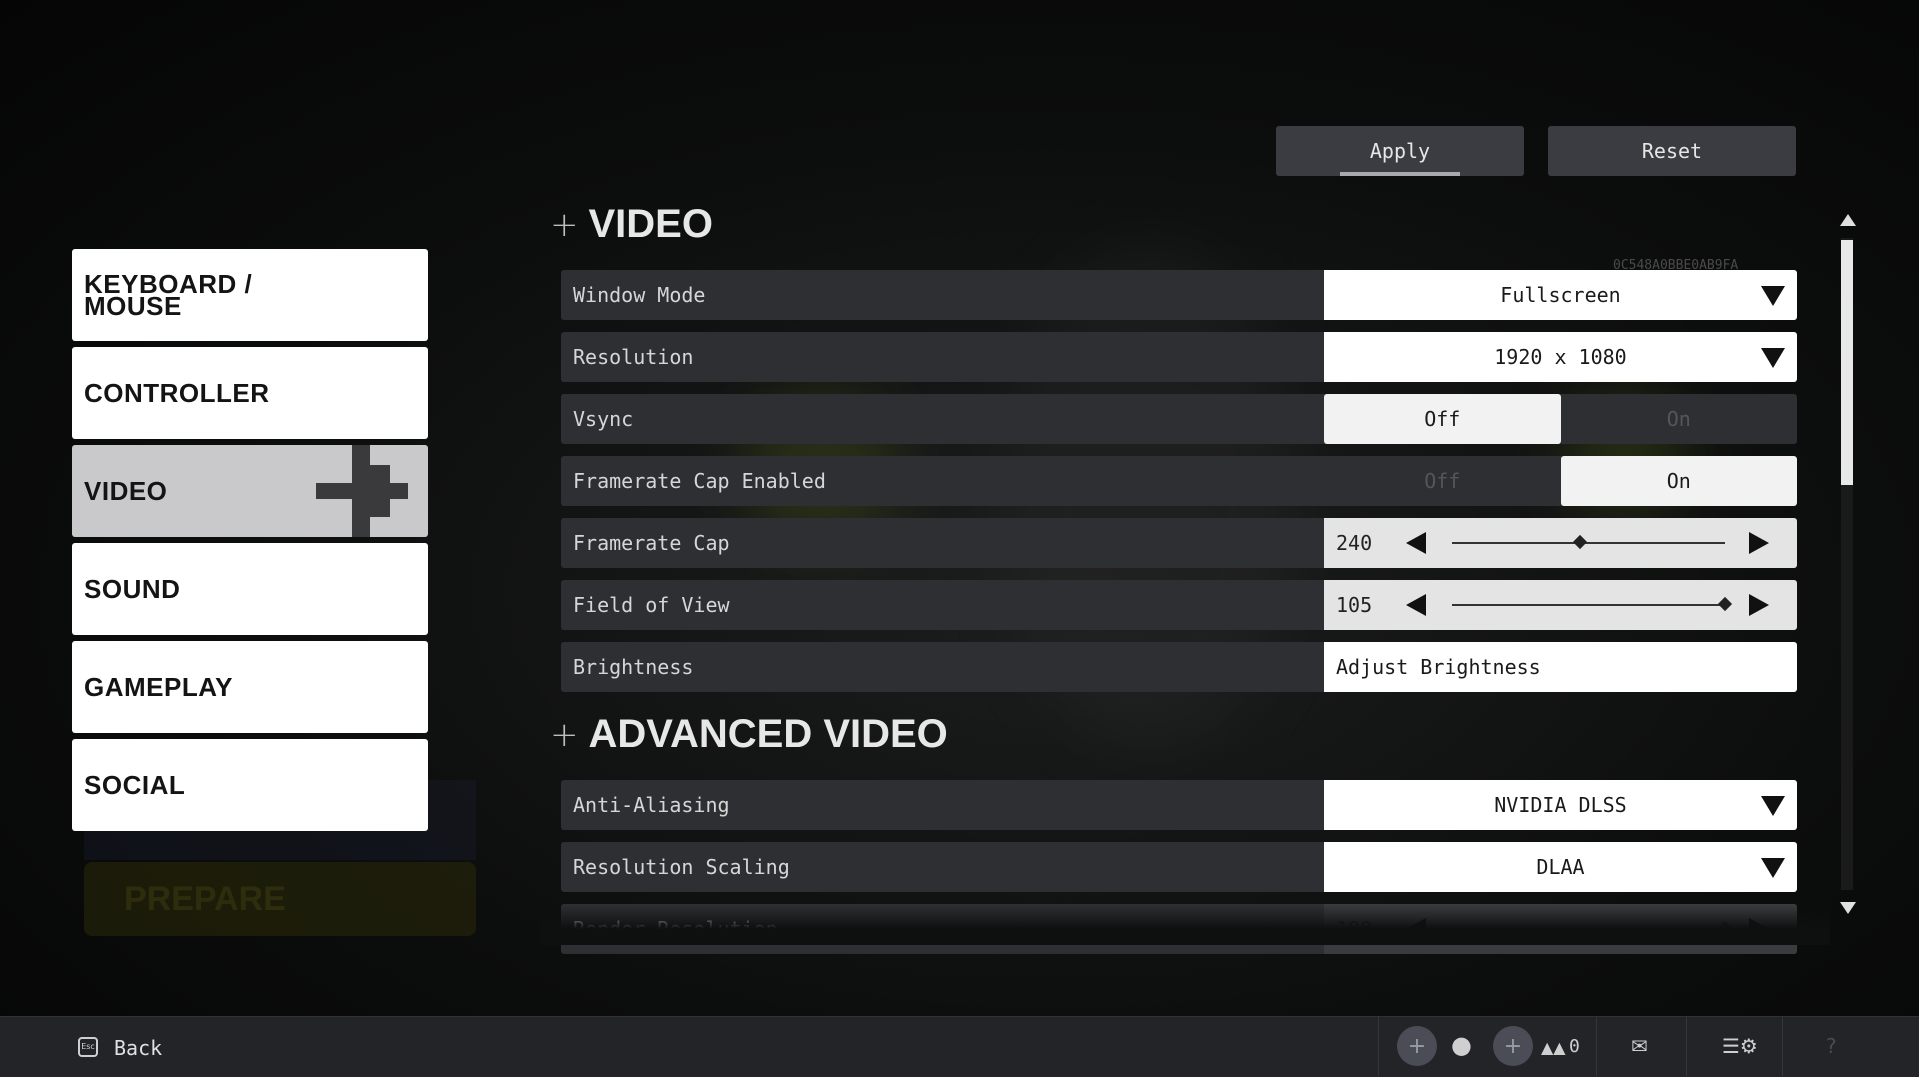 The height and width of the screenshot is (1077, 1919). I want to click on setting-row-vsync: Vsync Off On, so click(1179, 419).